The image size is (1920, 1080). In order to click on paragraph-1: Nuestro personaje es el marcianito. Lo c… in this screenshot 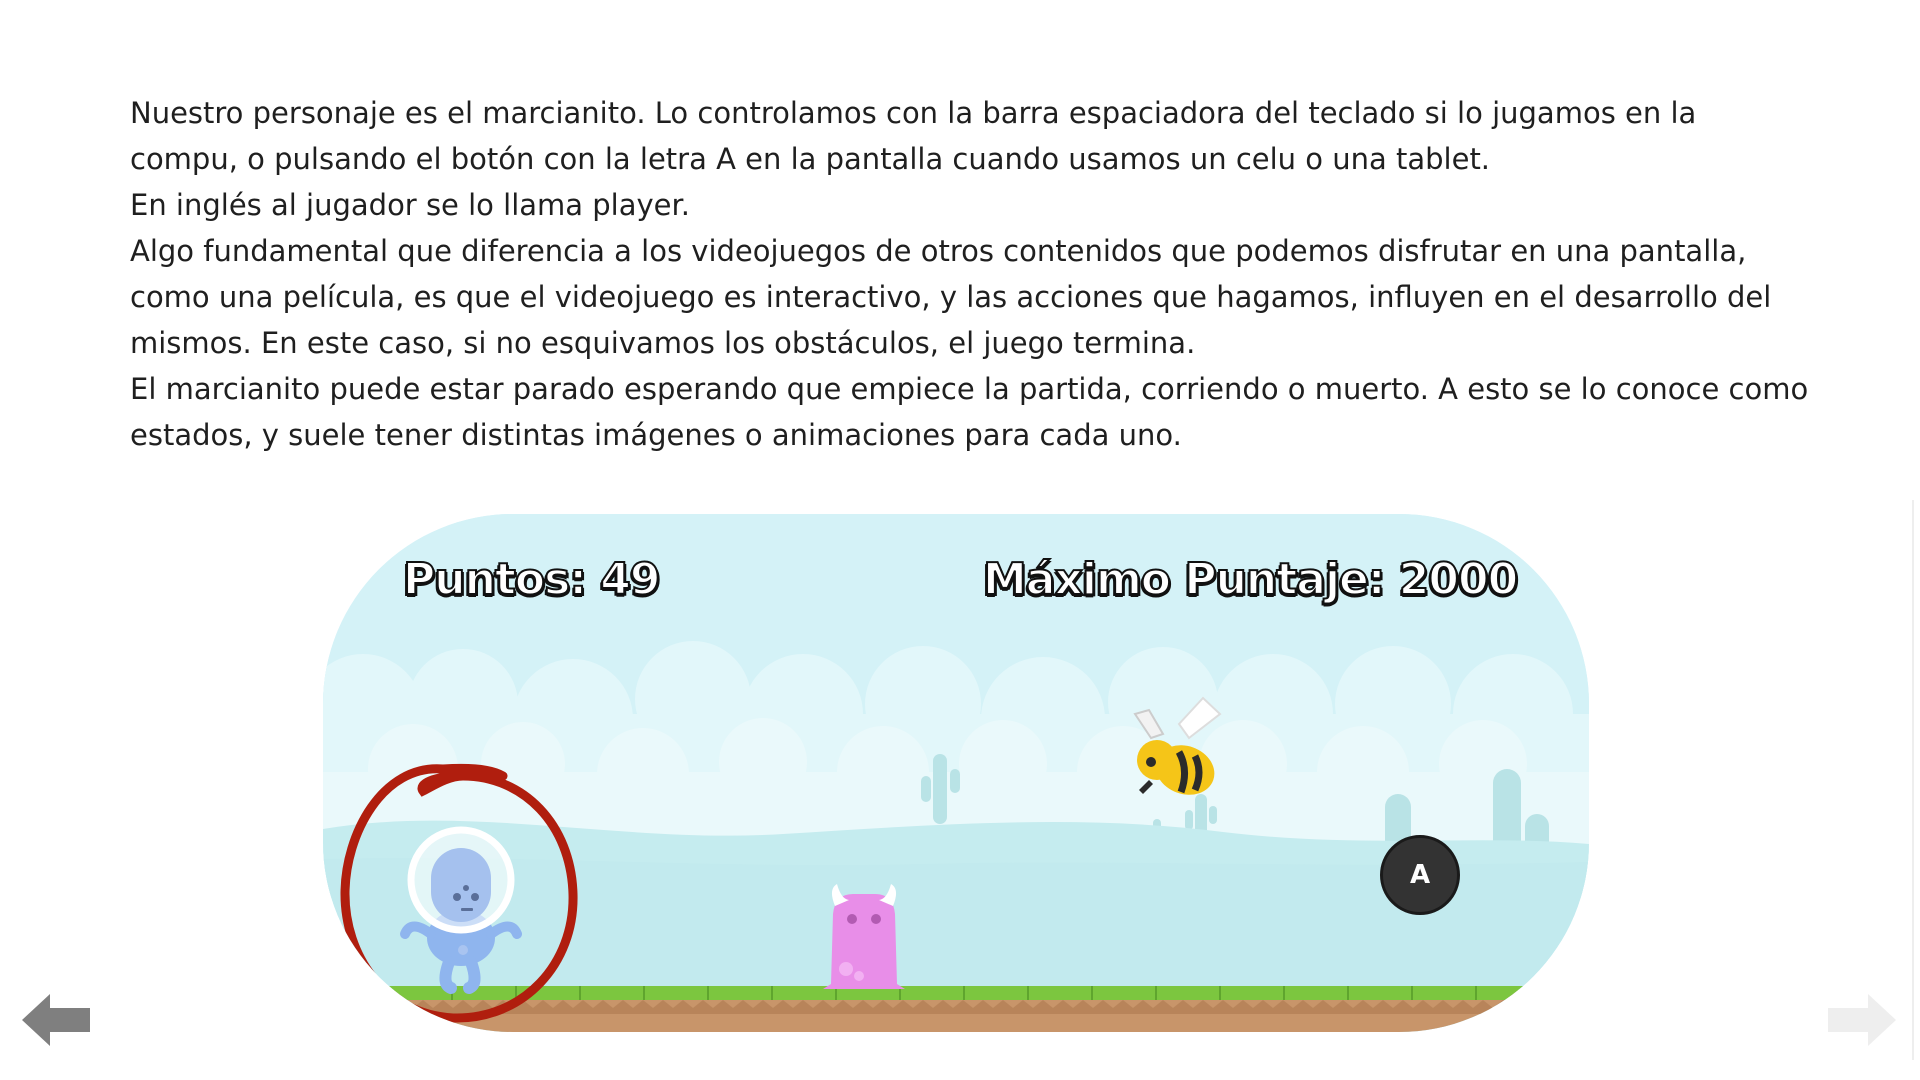, I will do `click(913, 136)`.